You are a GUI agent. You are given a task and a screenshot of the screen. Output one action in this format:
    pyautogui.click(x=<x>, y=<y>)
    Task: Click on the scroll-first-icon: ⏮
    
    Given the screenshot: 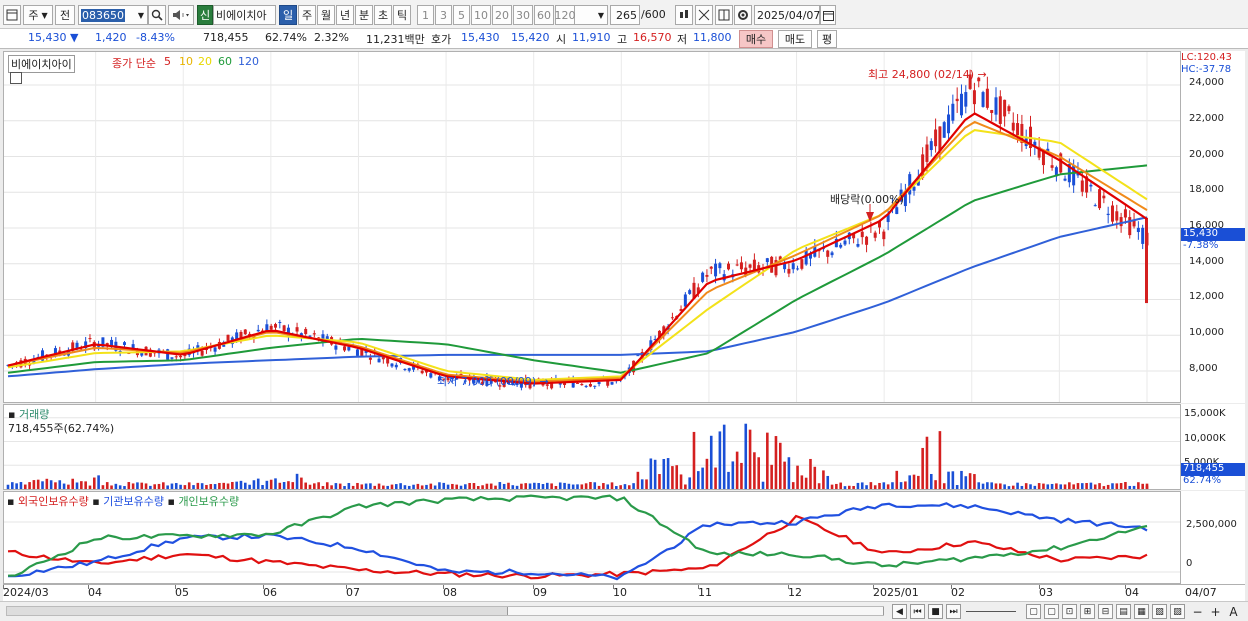 What is the action you would take?
    pyautogui.click(x=917, y=611)
    